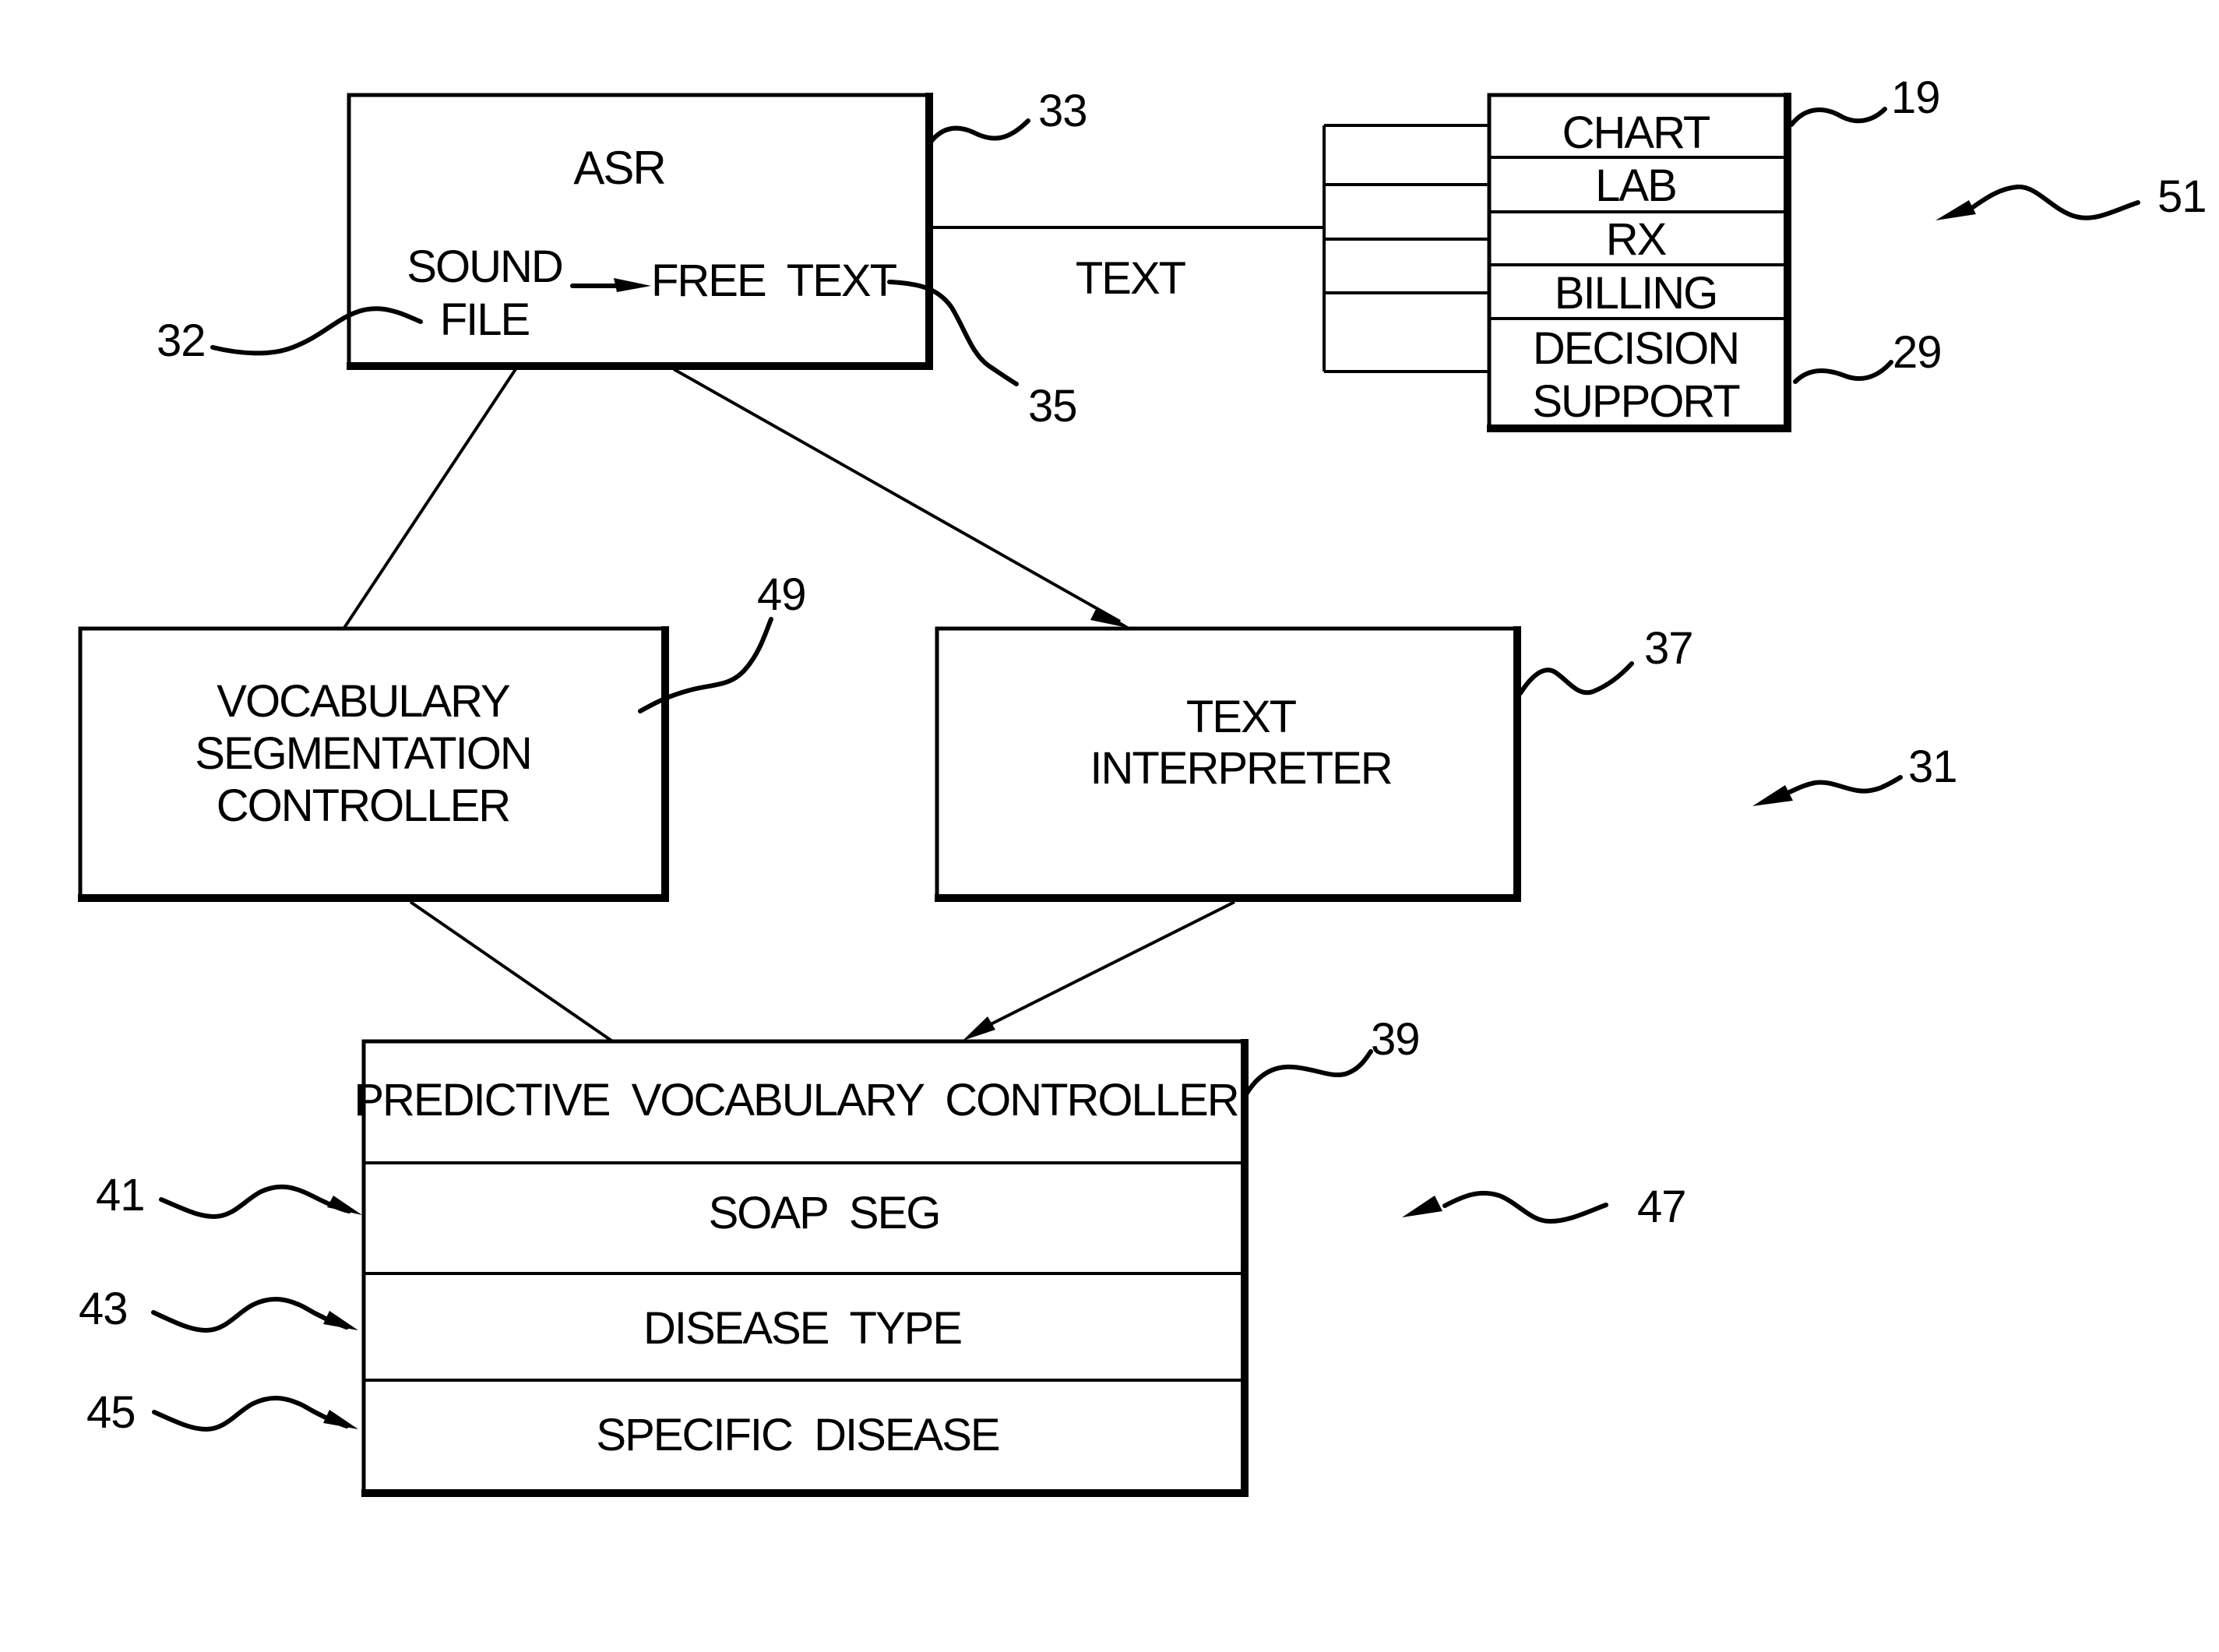  Describe the element at coordinates (1240, 768) in the screenshot. I see `text-interpreter-label-line2: INTERPRETER` at that location.